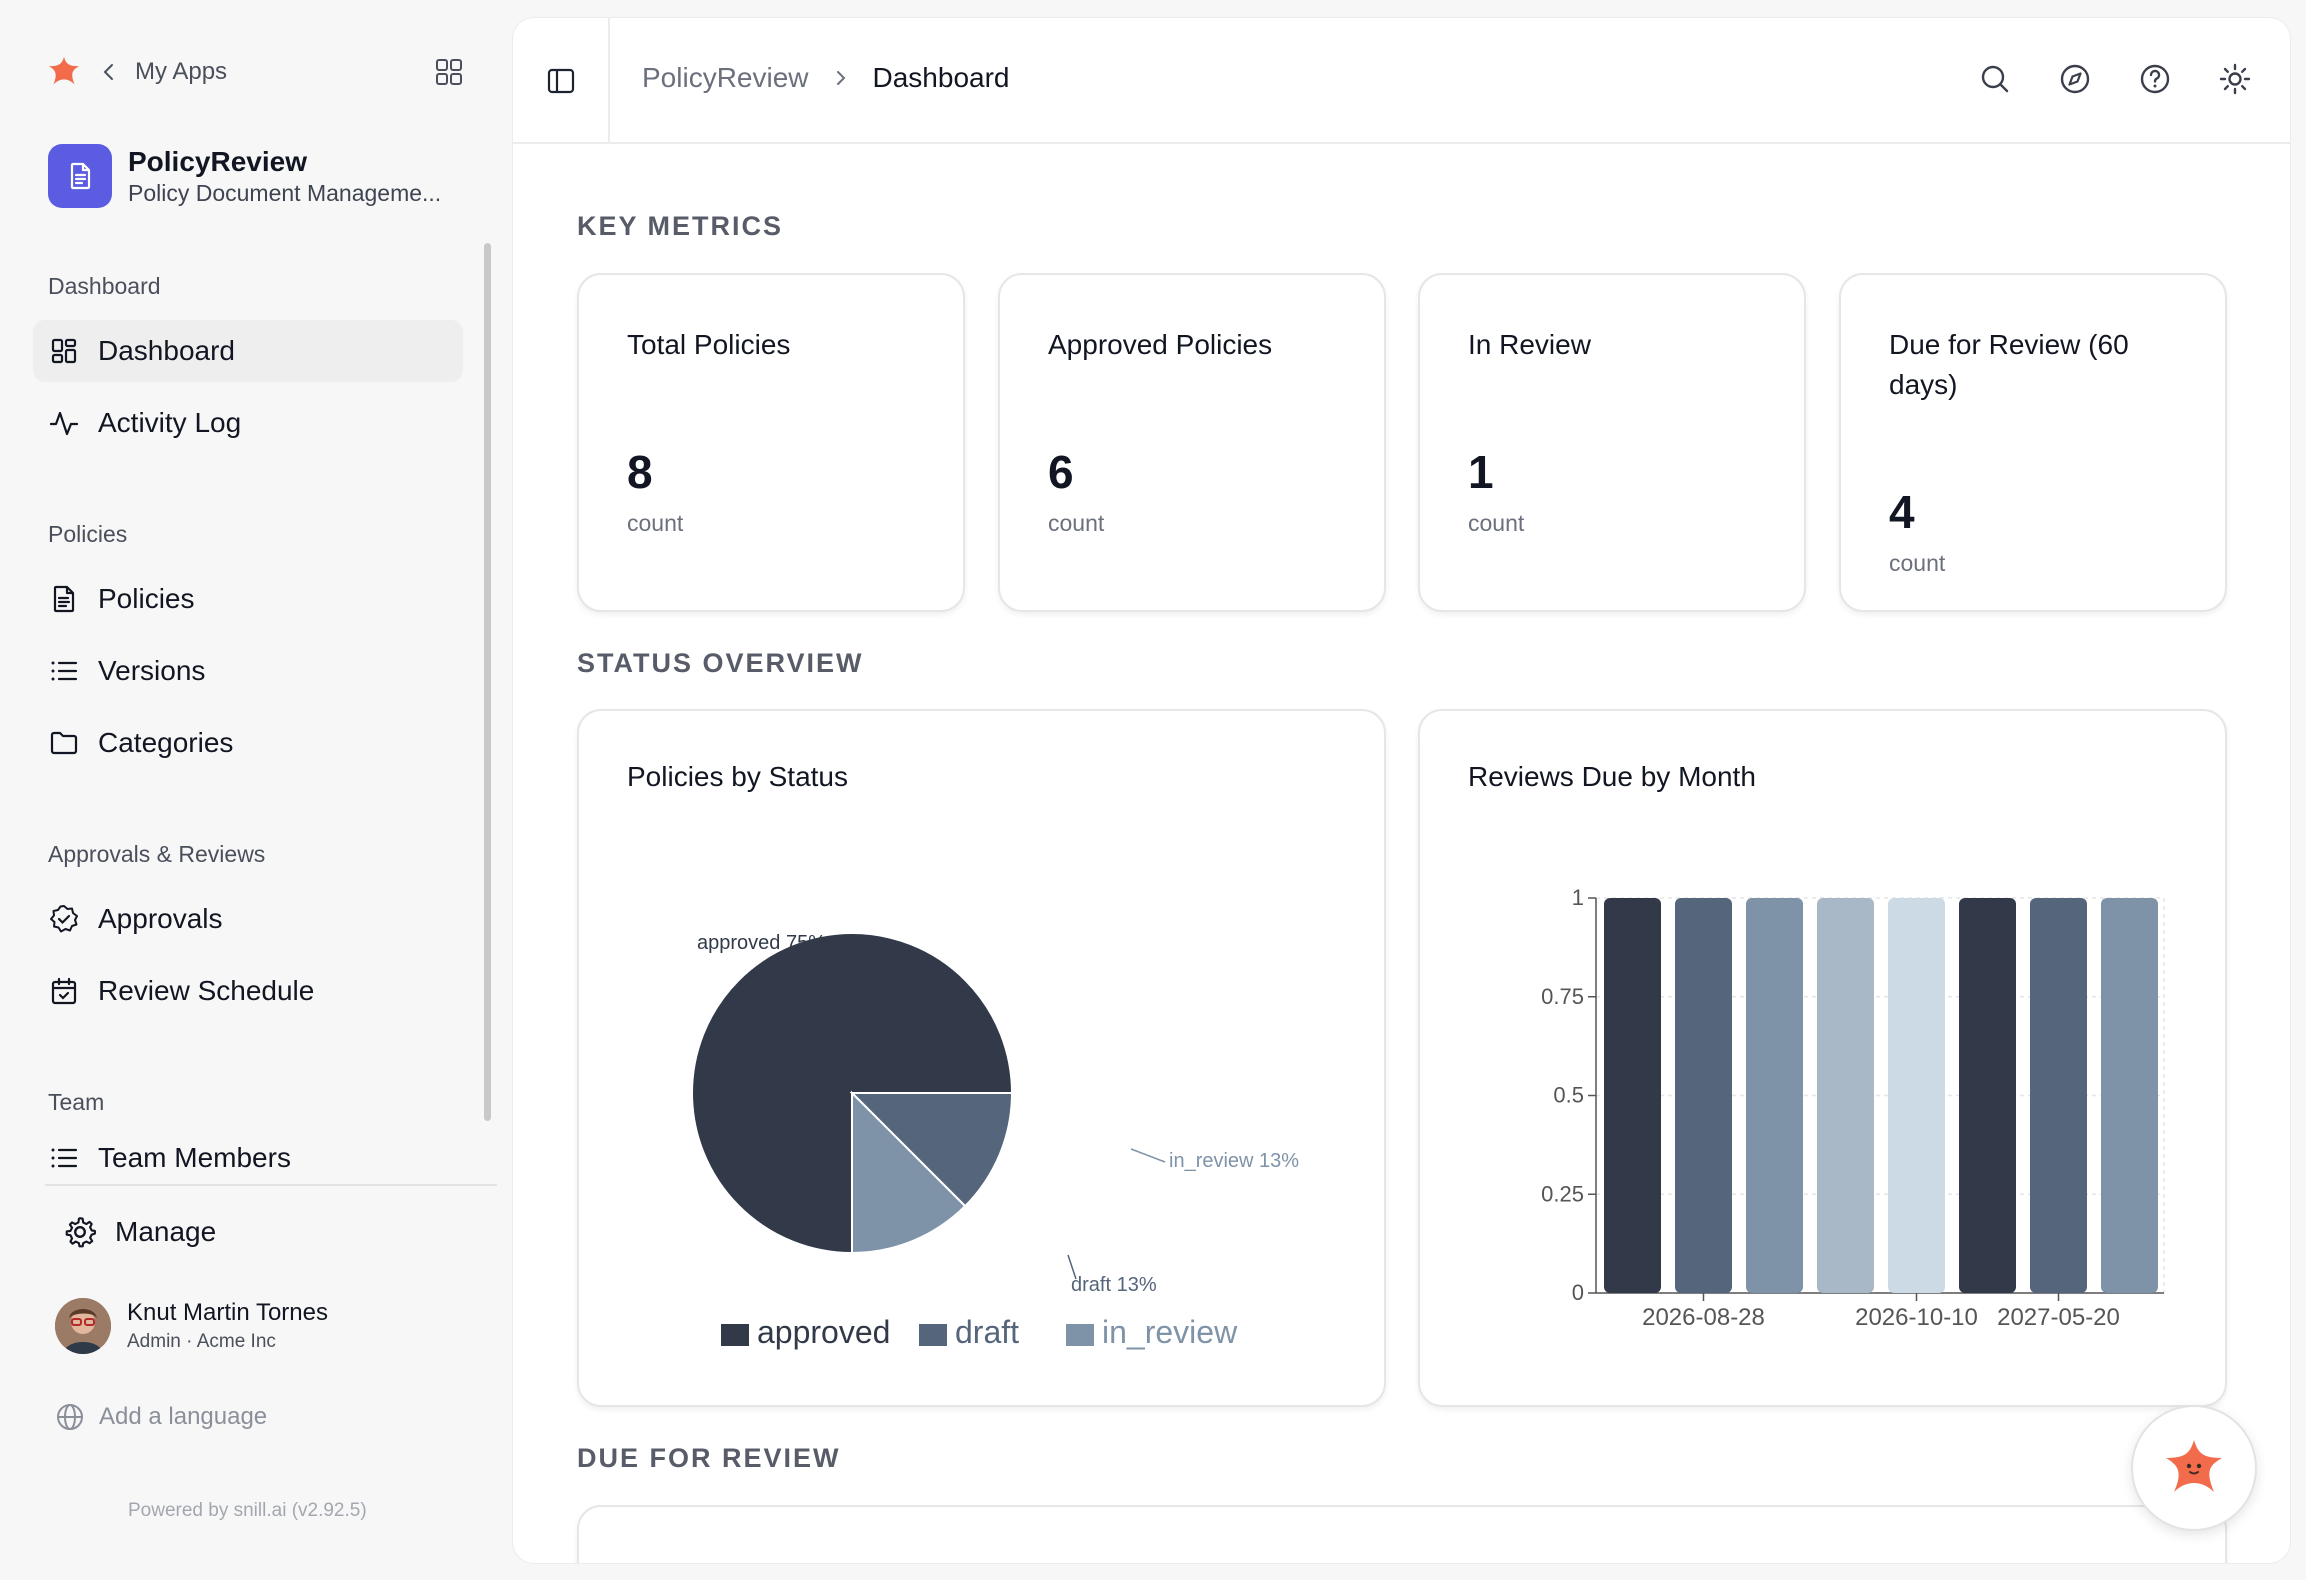  I want to click on snill-logo-icon, so click(64, 70).